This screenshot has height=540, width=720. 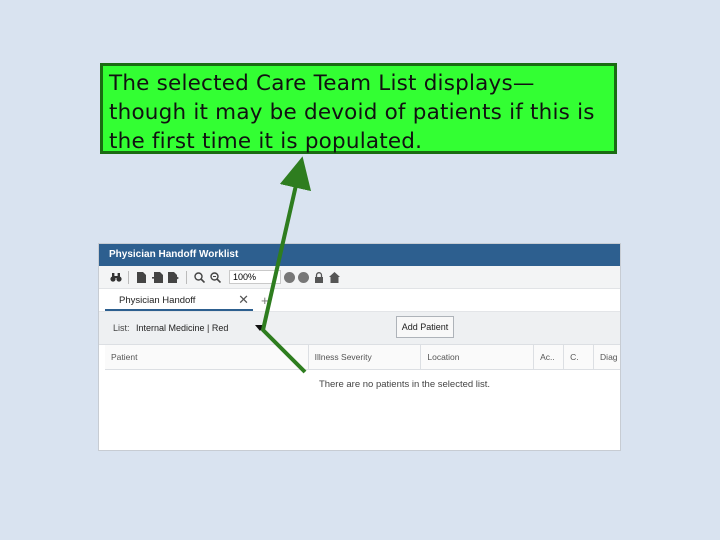 I want to click on zoom-select: 100% ▾, so click(x=255, y=277).